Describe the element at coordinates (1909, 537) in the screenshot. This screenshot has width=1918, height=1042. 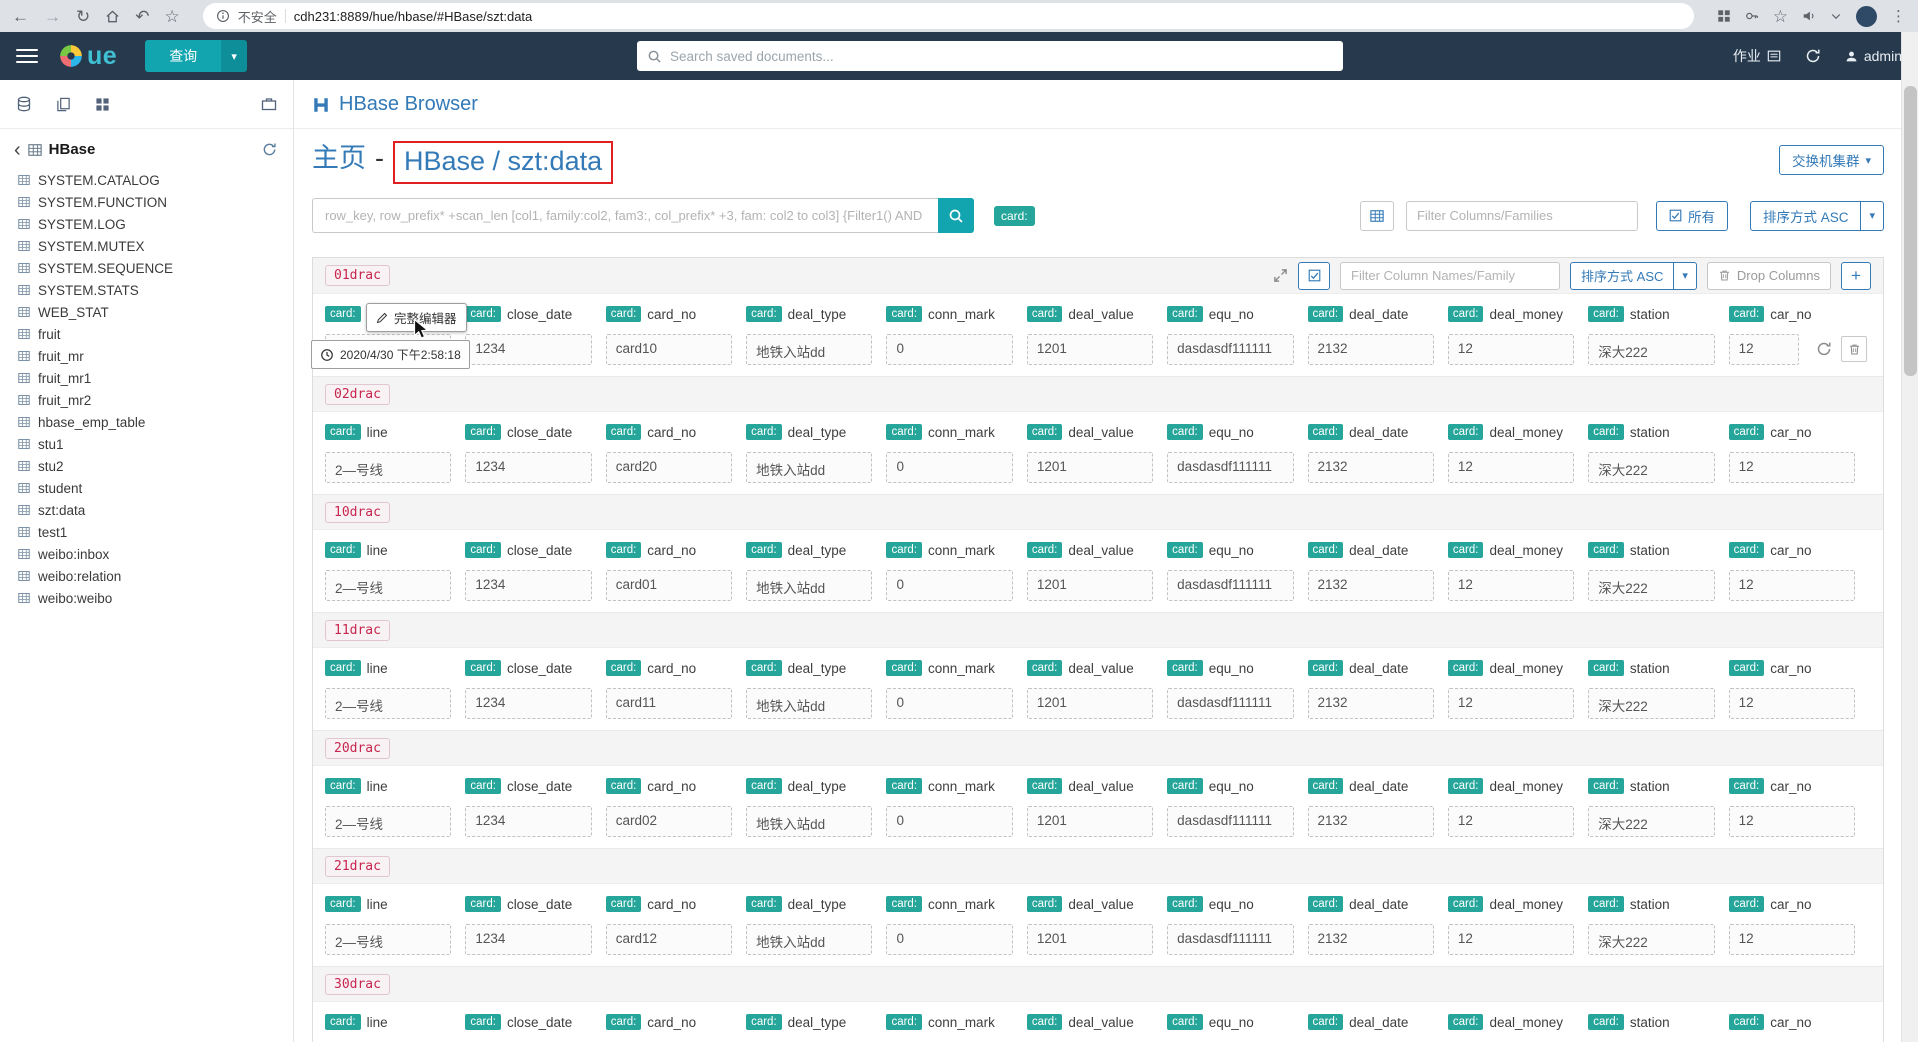
I see `scrollbar` at that location.